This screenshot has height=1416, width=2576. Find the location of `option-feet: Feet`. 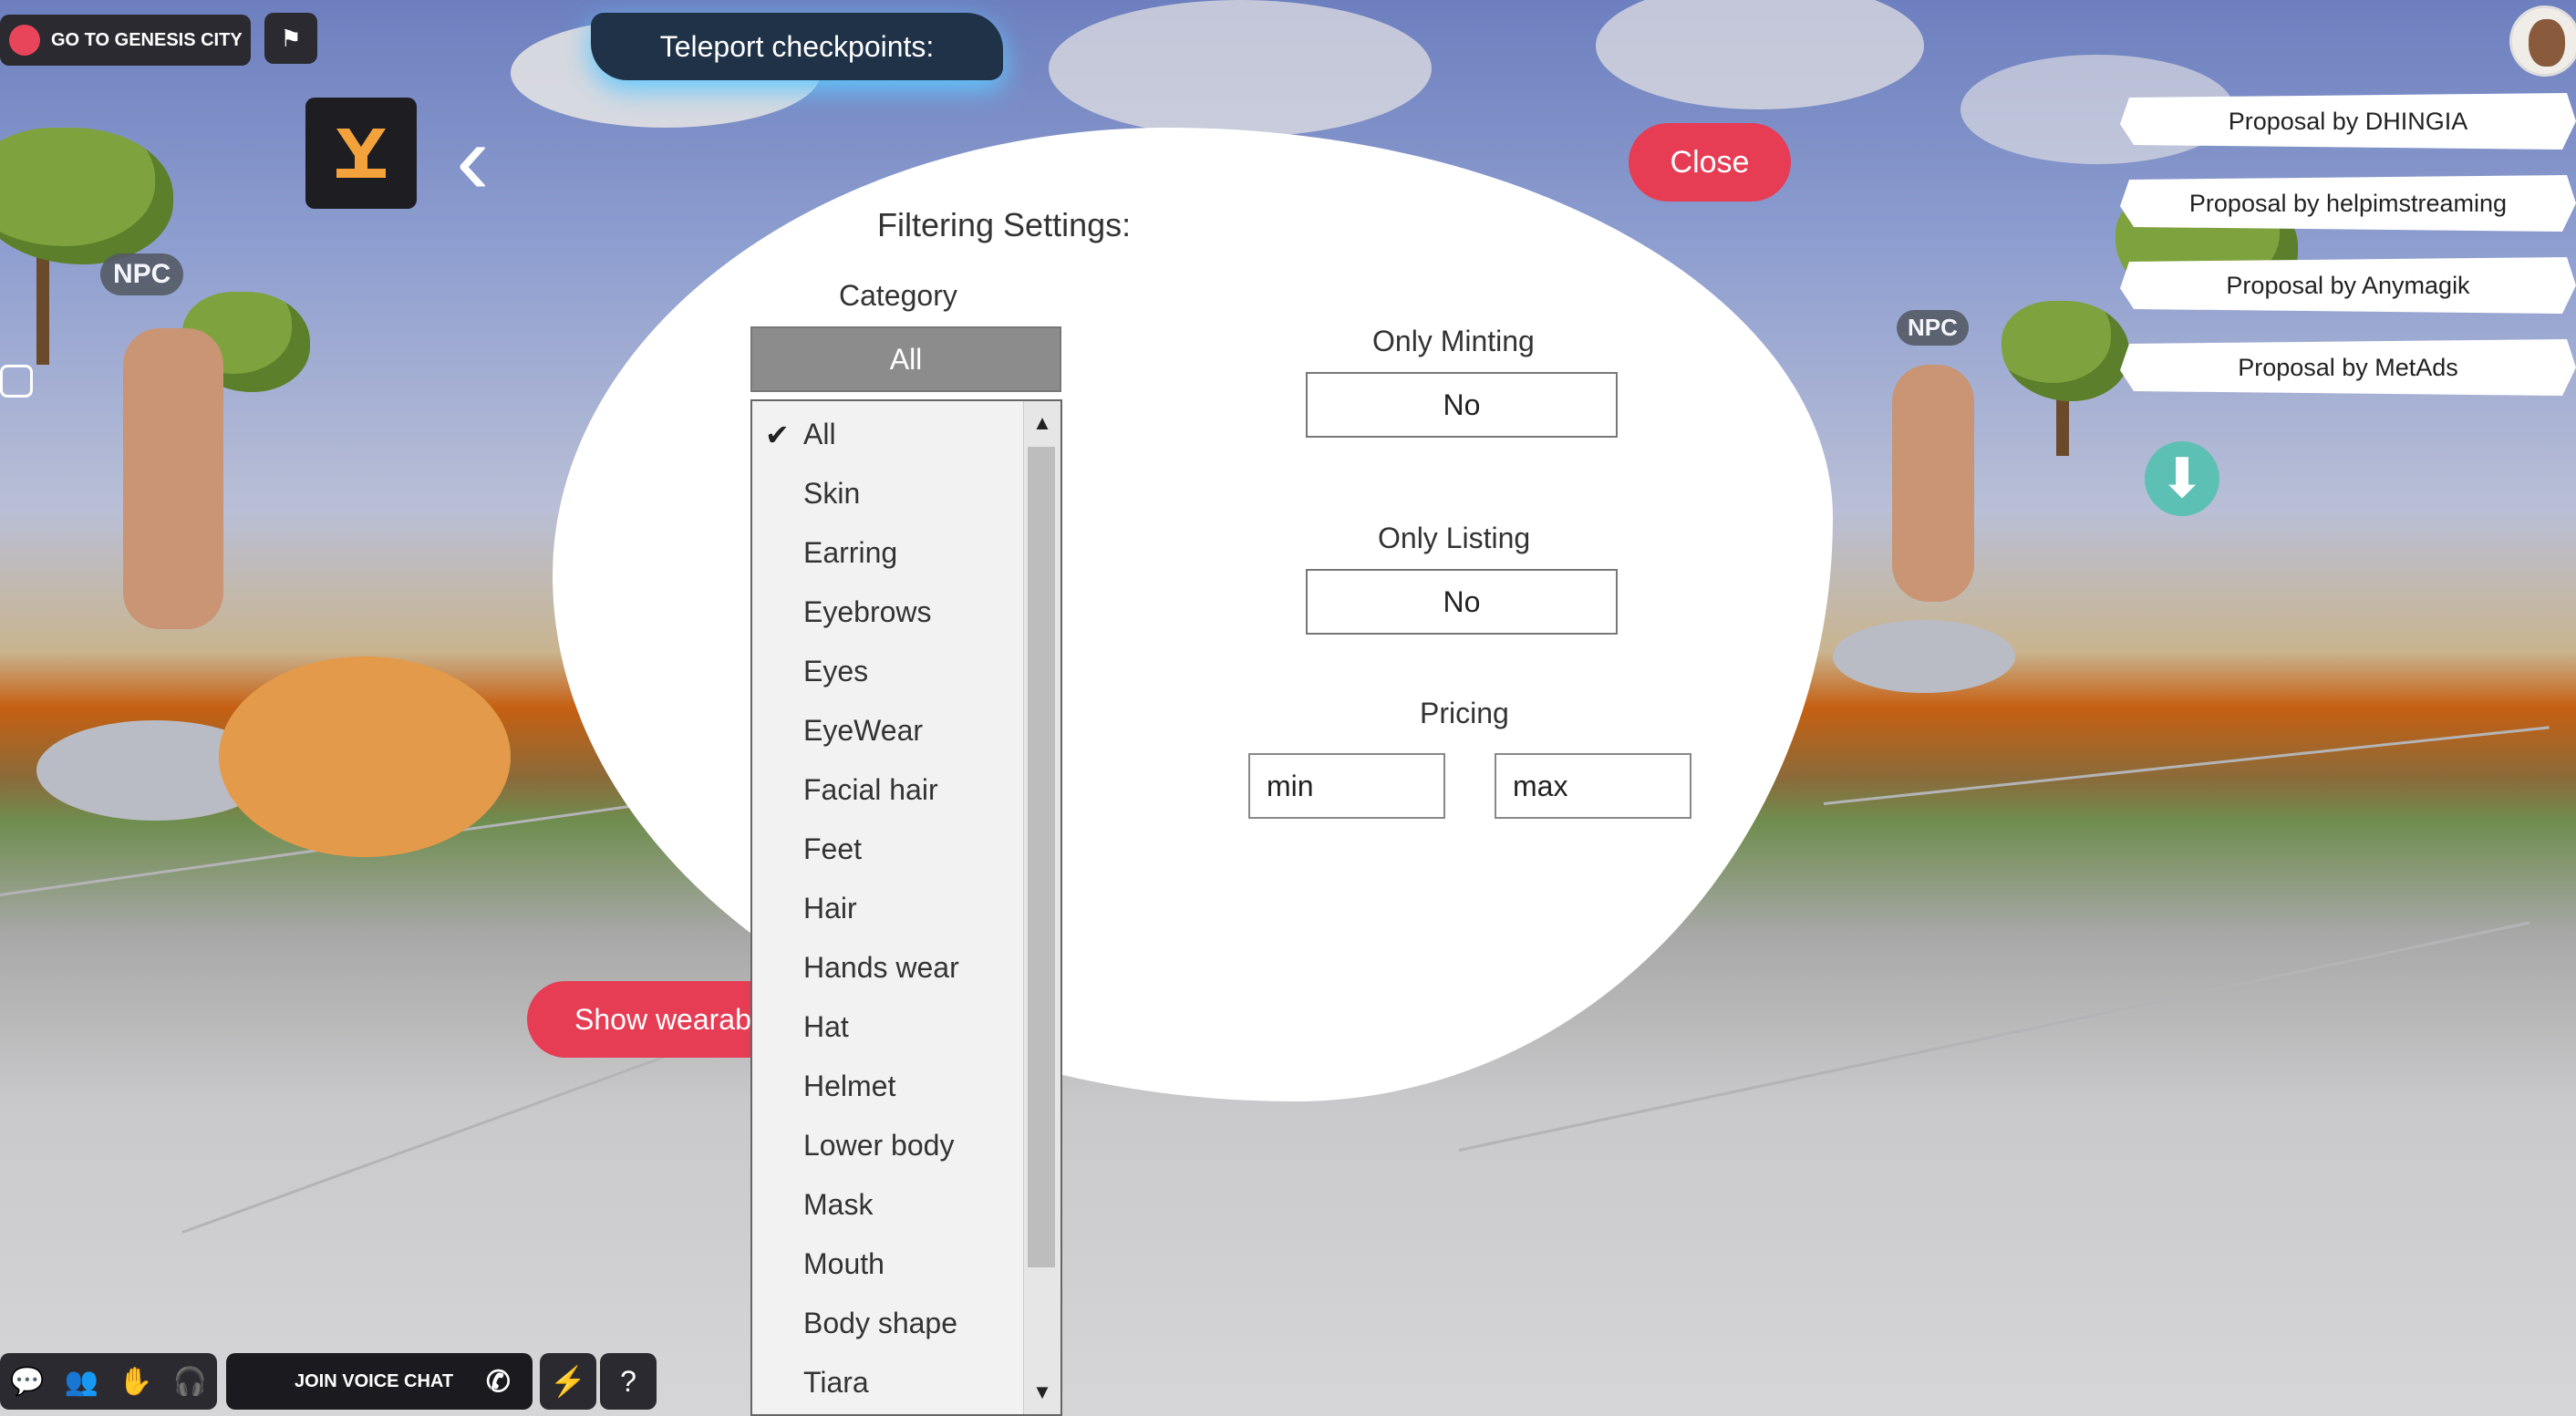

option-feet: Feet is located at coordinates (832, 849).